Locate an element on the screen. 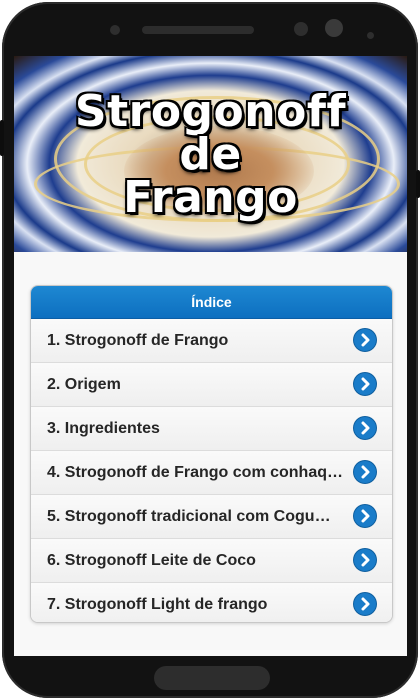  index-item-7: 7. Strogonoff Light de frango is located at coordinates (211, 602).